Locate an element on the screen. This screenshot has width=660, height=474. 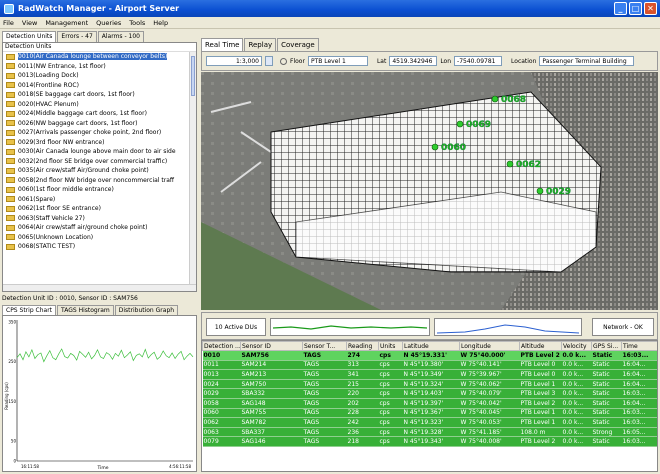
menu-help: Help is located at coordinates (160, 23).